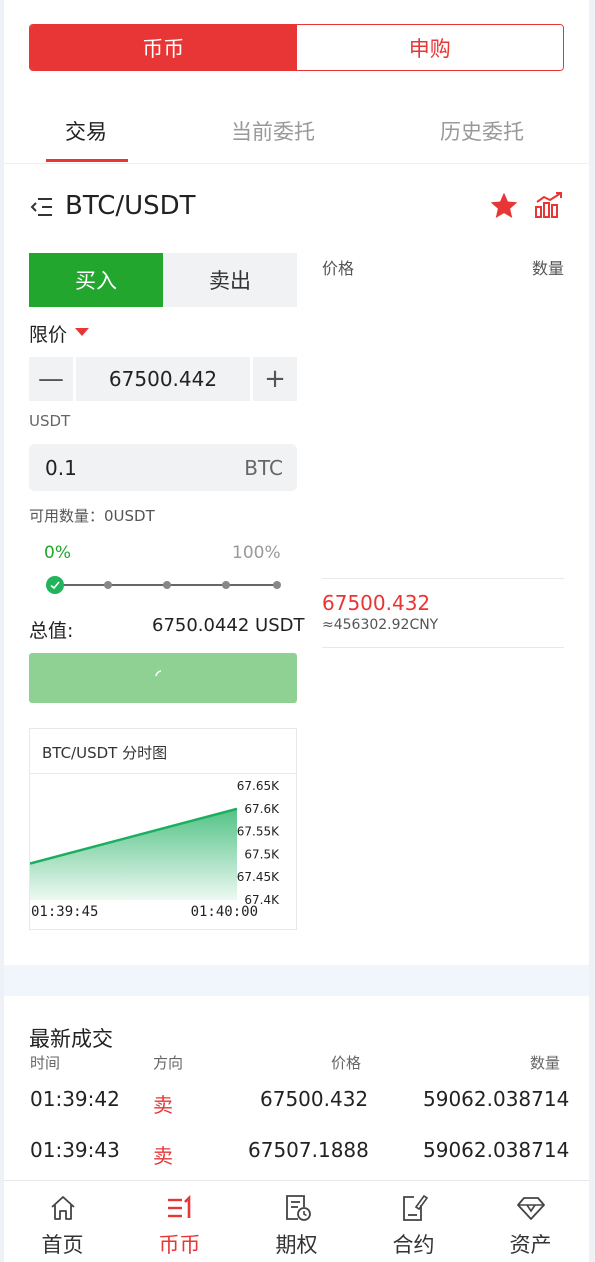 The image size is (595, 1262). What do you see at coordinates (75, 1099) in the screenshot?
I see `trade-time: 01:39:42` at bounding box center [75, 1099].